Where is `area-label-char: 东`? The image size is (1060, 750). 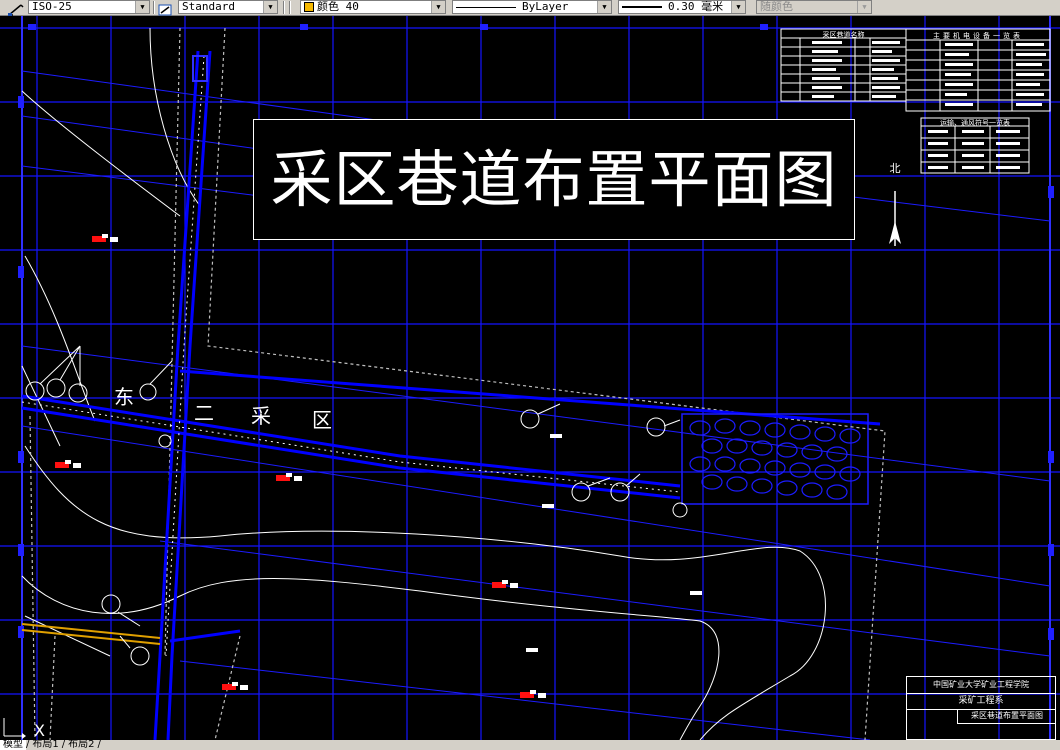
area-label-char: 东 is located at coordinates (124, 397).